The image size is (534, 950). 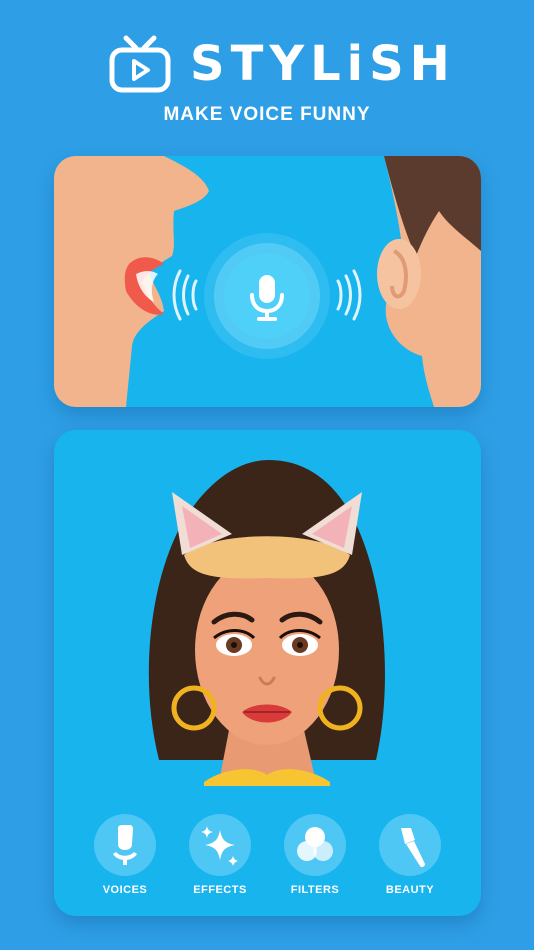 I want to click on menu-item-filters: FILTERS, so click(x=315, y=855).